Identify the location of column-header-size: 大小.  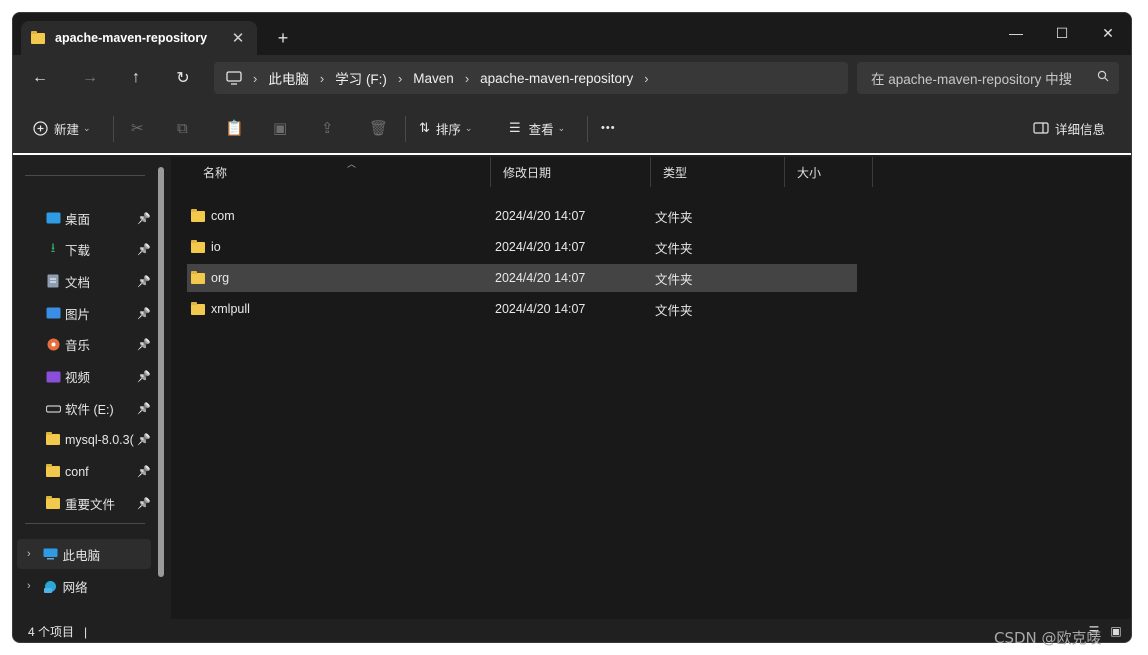
(829, 172).